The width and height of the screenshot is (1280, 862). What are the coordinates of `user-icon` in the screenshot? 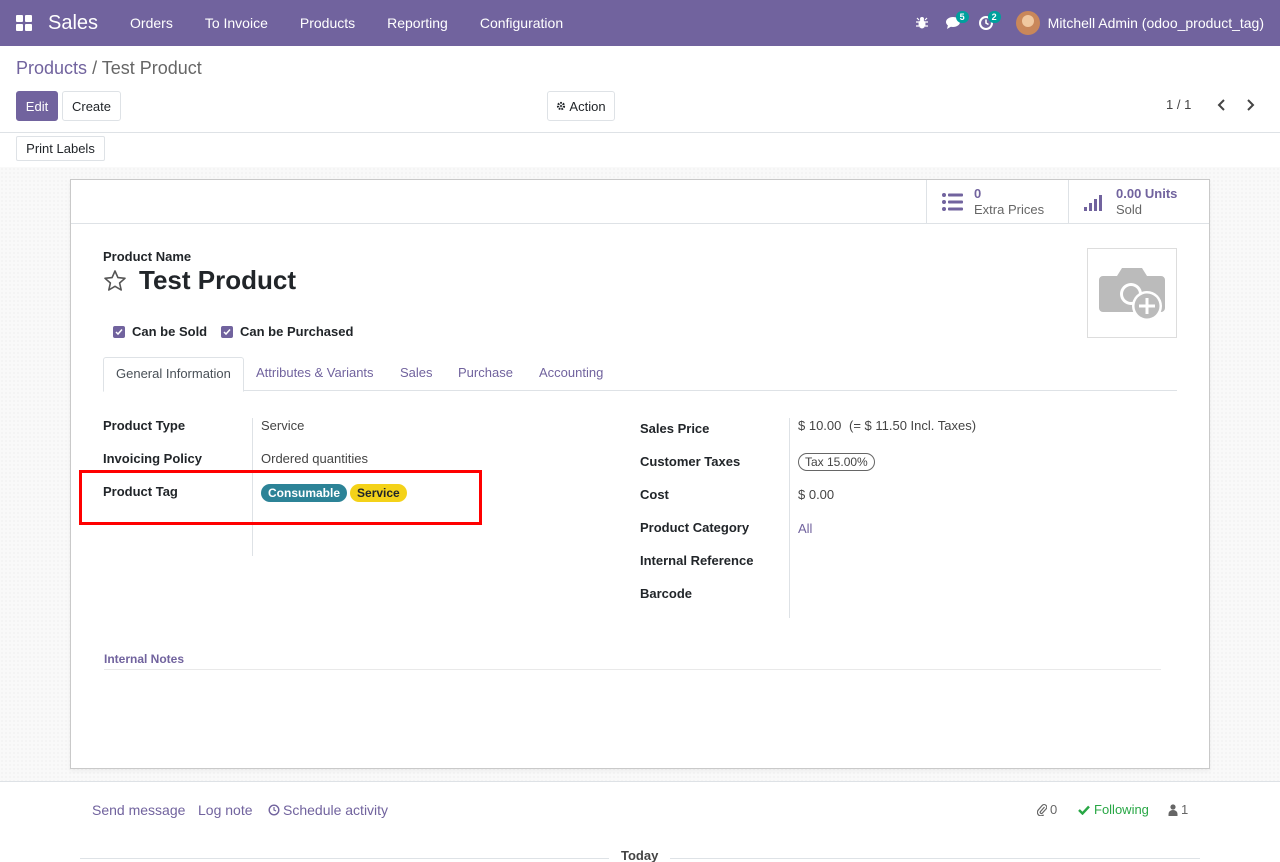 It's located at (1173, 809).